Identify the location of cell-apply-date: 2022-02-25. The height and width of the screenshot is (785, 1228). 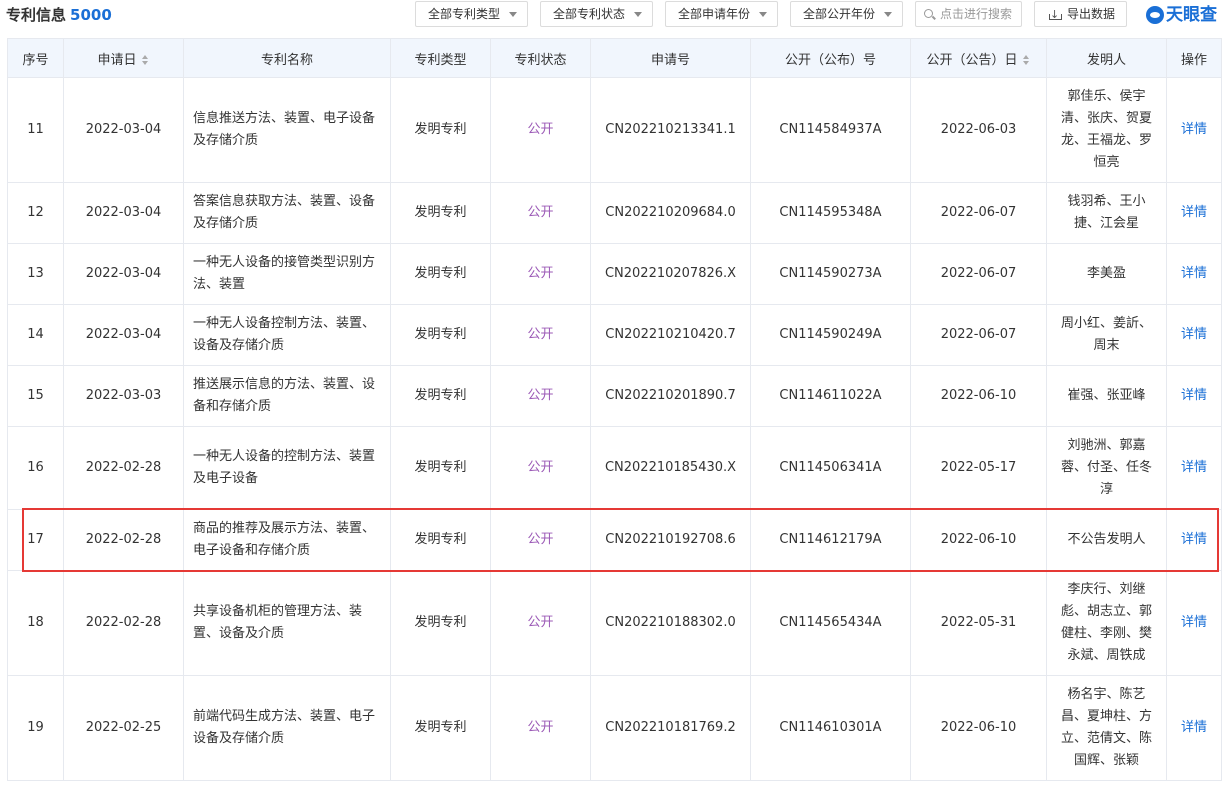
(123, 728).